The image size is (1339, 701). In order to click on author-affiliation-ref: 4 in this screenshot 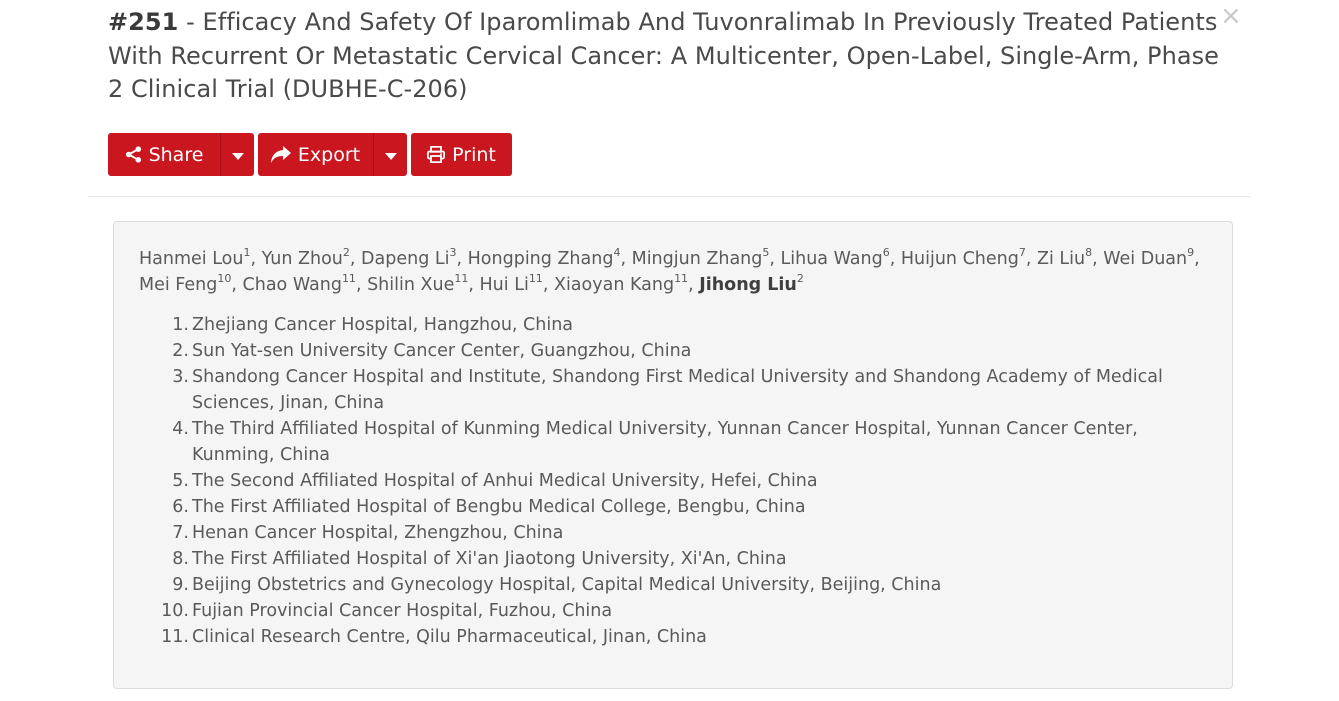, I will do `click(617, 253)`.